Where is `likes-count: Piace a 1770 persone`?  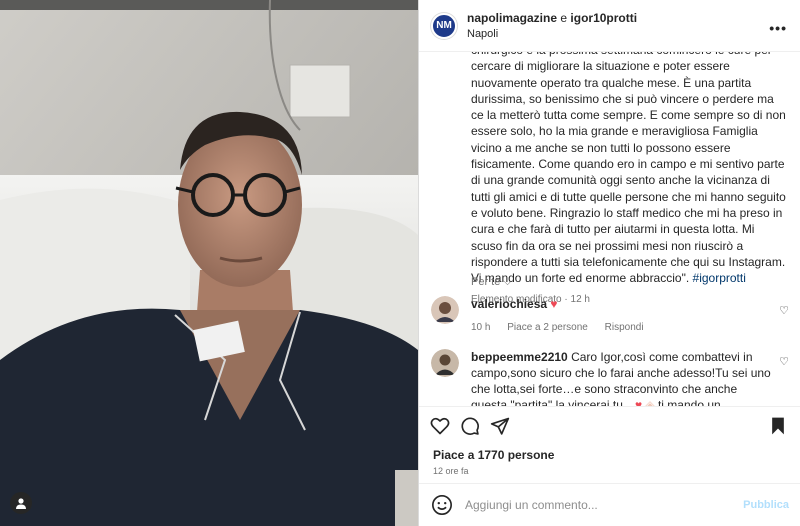
likes-count: Piace a 1770 persone is located at coordinates (493, 455).